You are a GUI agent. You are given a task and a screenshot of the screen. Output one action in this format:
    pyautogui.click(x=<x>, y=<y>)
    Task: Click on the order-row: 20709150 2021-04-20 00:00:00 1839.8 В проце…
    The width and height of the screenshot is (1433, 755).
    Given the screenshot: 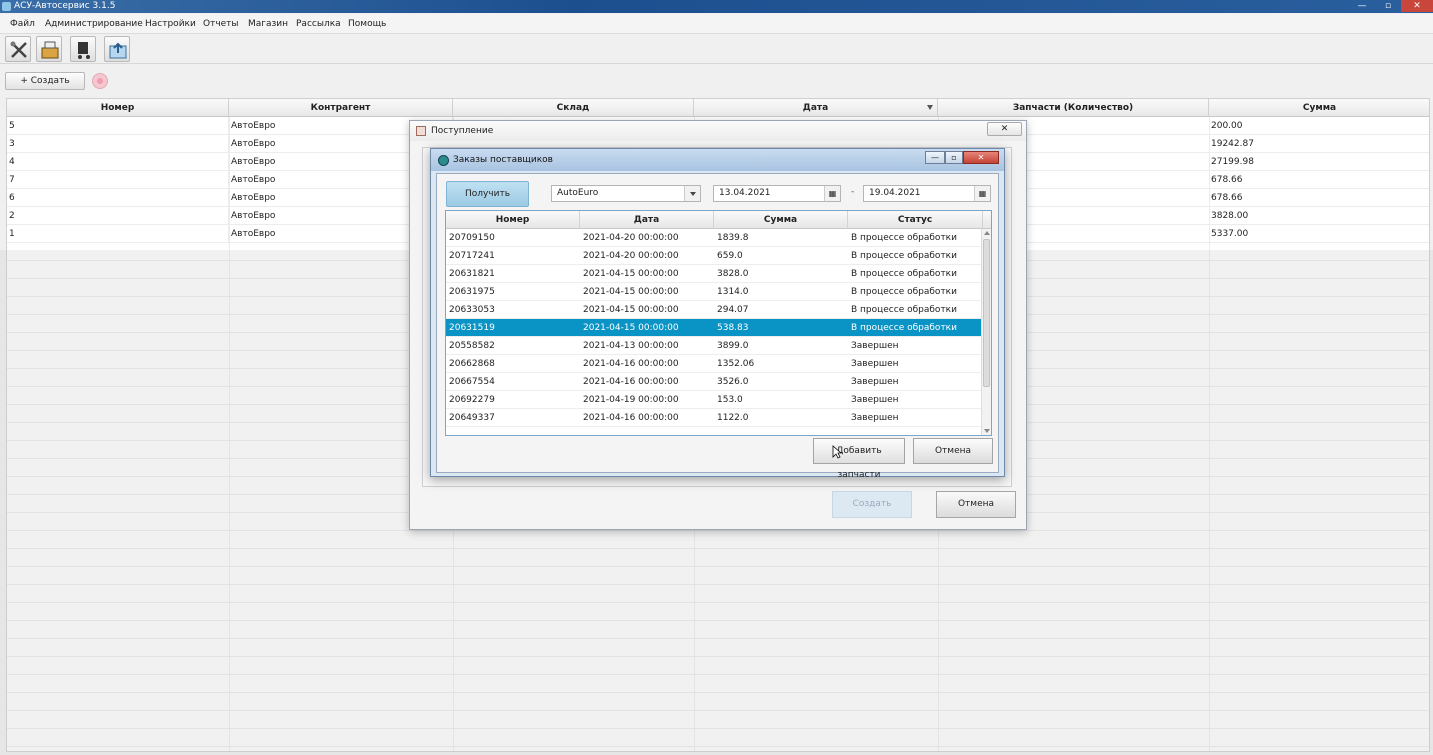 What is the action you would take?
    pyautogui.click(x=714, y=238)
    